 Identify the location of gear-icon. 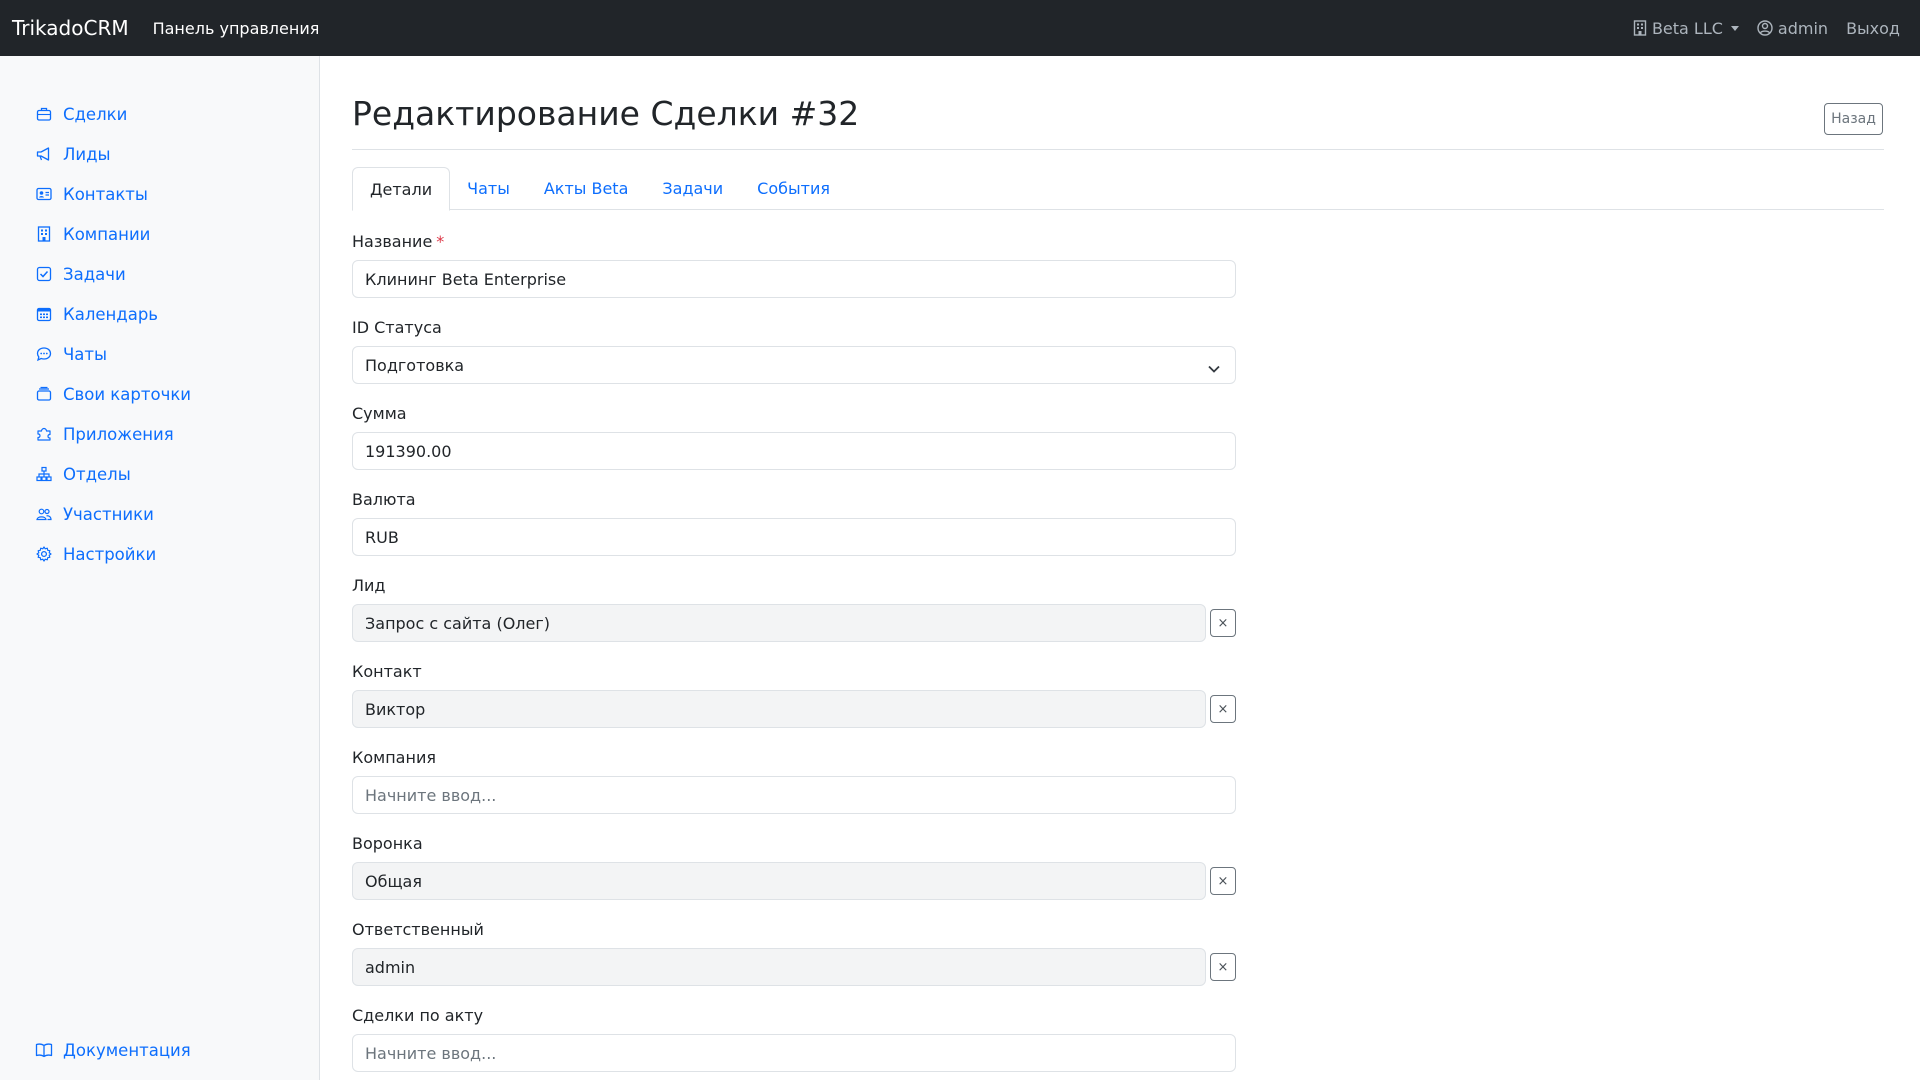
(44, 554).